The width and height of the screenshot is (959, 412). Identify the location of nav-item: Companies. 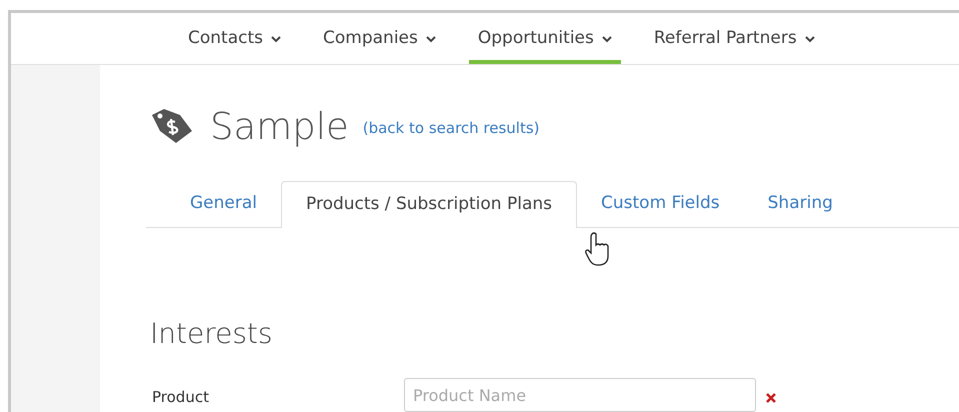
(379, 41).